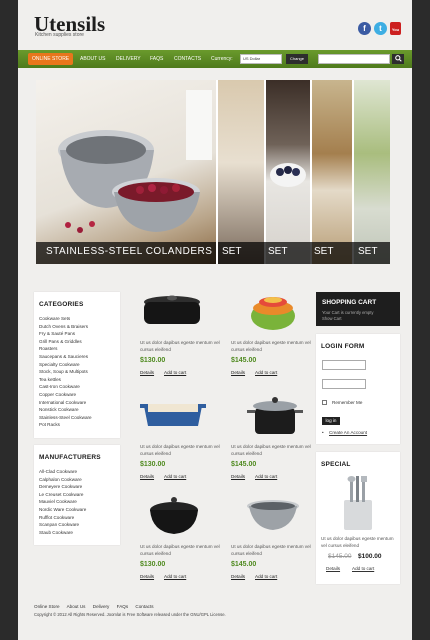 This screenshot has height=640, width=430. Describe the element at coordinates (336, 464) in the screenshot. I see `special-title: SPECIAL` at that location.